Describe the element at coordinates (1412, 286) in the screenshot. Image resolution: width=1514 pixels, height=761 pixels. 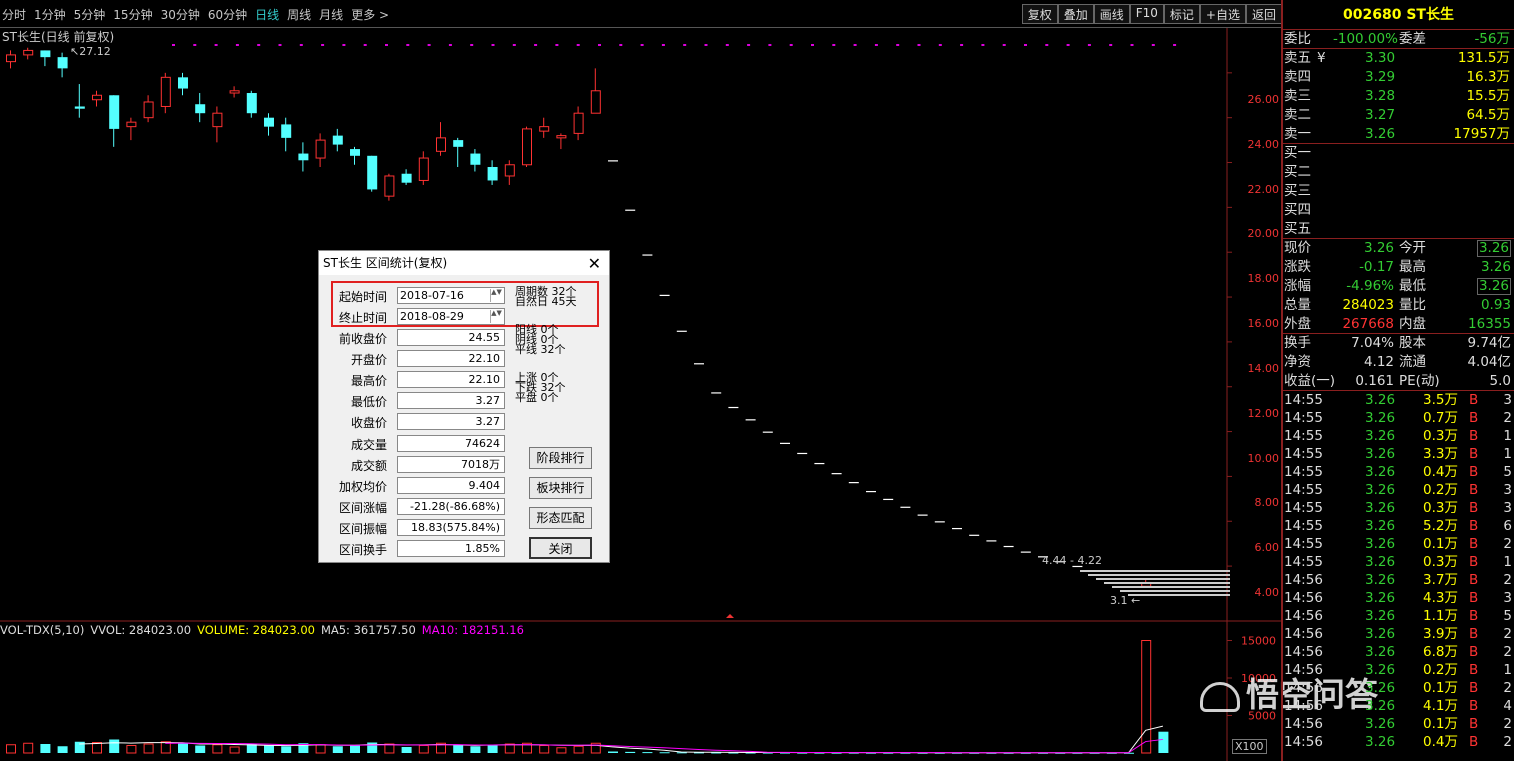
I see `stat-label: 最低` at that location.